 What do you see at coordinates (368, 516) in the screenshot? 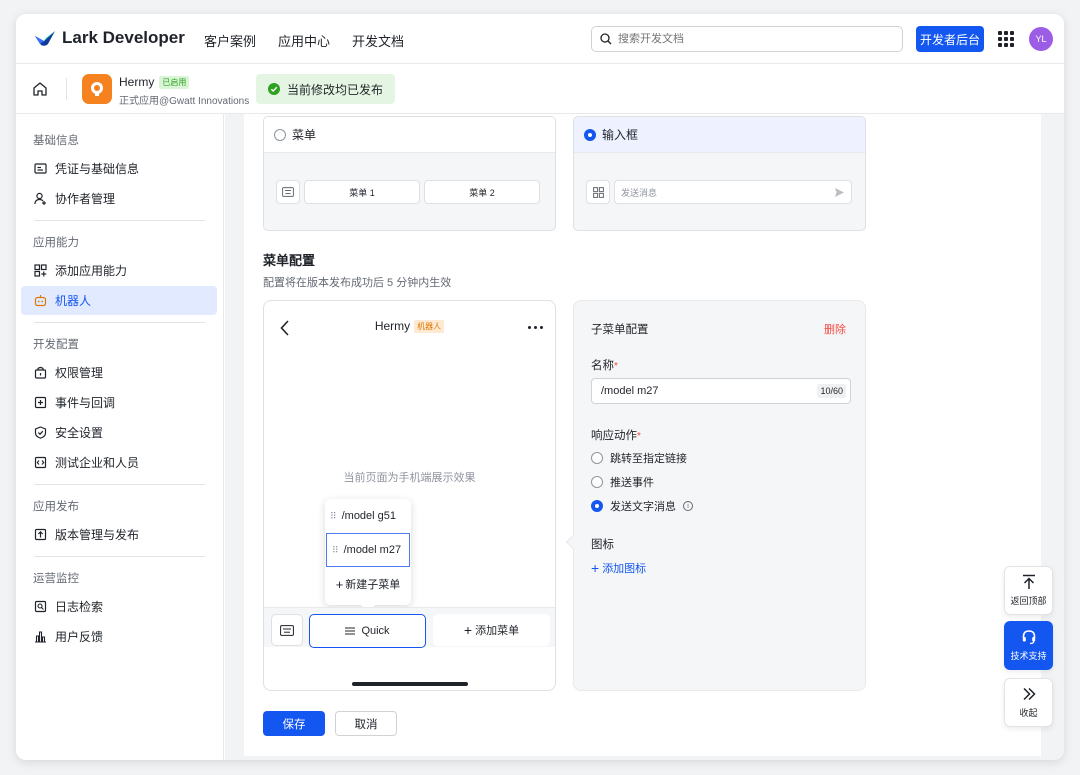
I see `submenu-item: ⠿ /model g51` at bounding box center [368, 516].